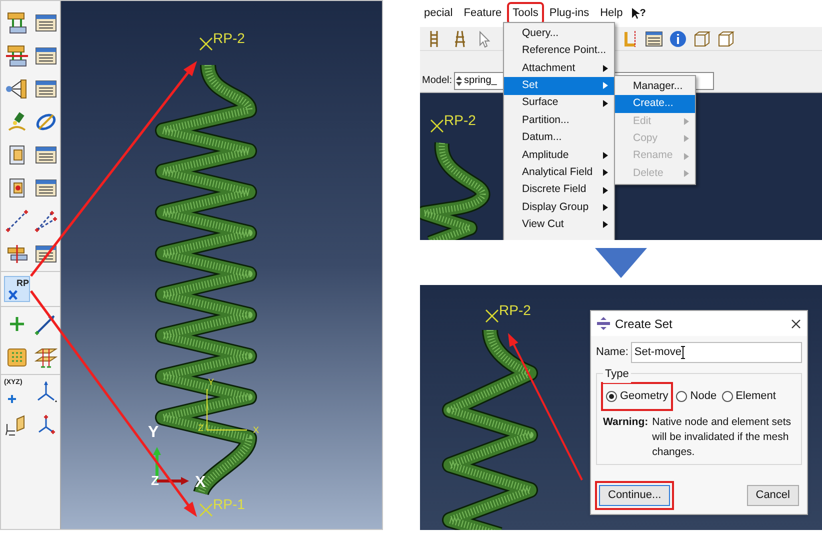  I want to click on menu-item: Amplitude, so click(559, 155).